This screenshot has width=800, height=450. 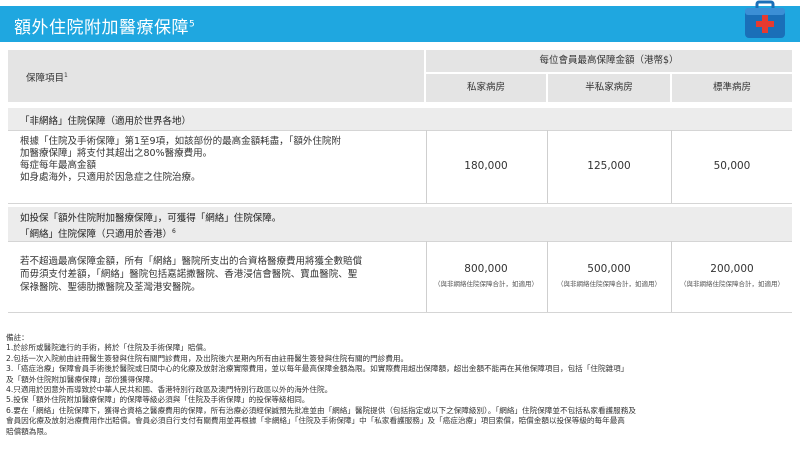 I want to click on header-item-label: 保障項目, so click(x=45, y=78).